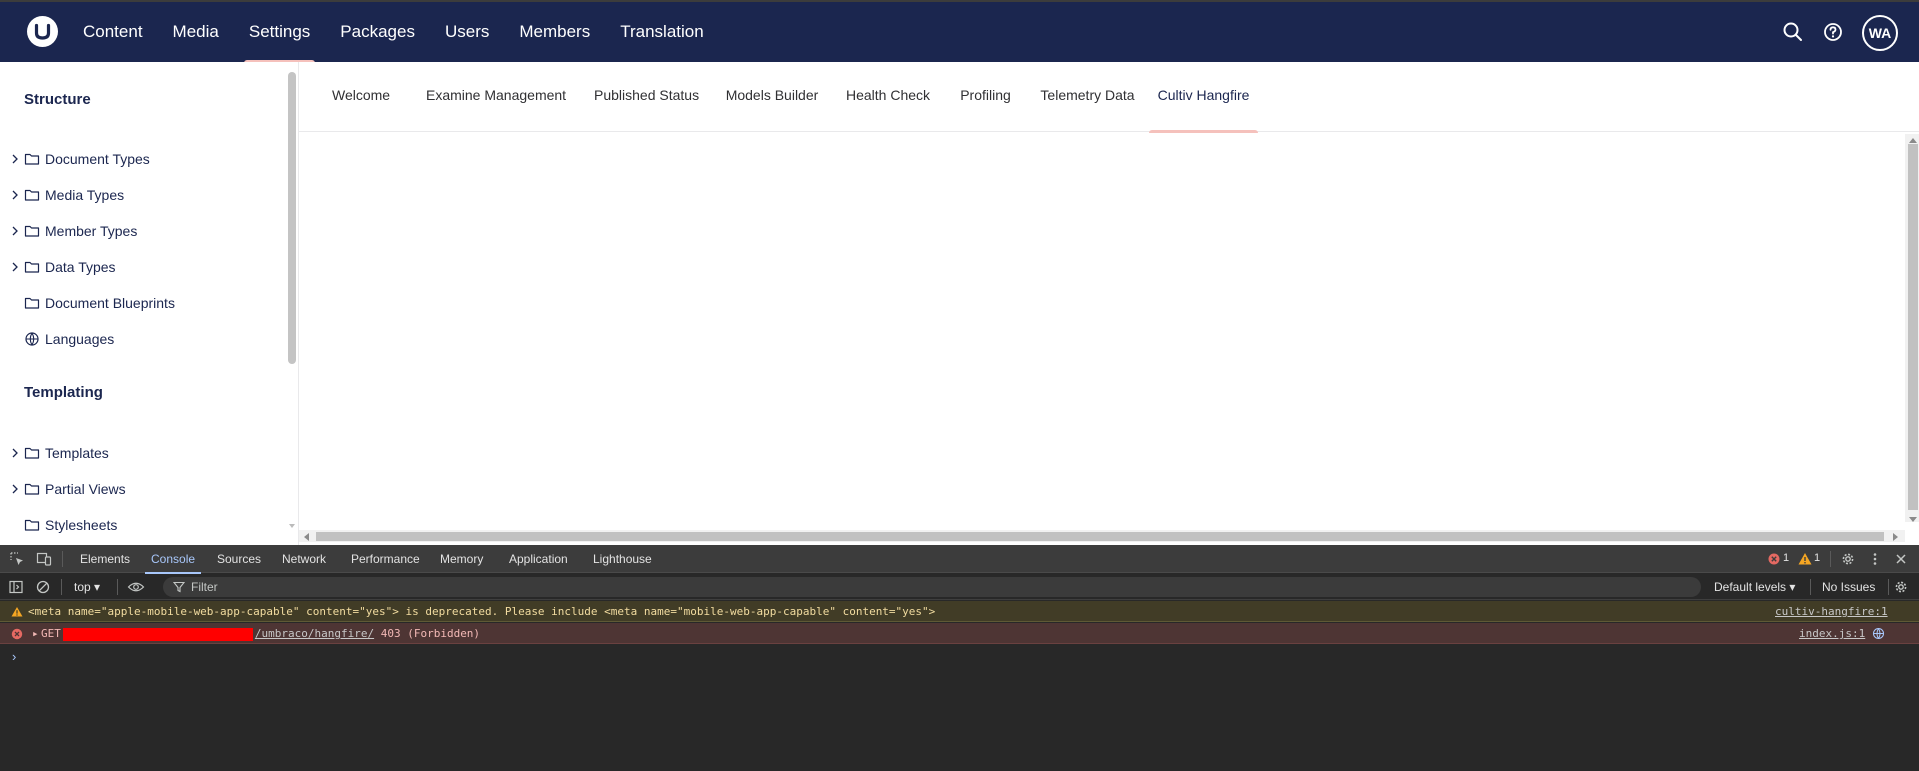 This screenshot has height=771, width=1919. Describe the element at coordinates (646, 97) in the screenshot. I see `tab-published-status: Published Status` at that location.